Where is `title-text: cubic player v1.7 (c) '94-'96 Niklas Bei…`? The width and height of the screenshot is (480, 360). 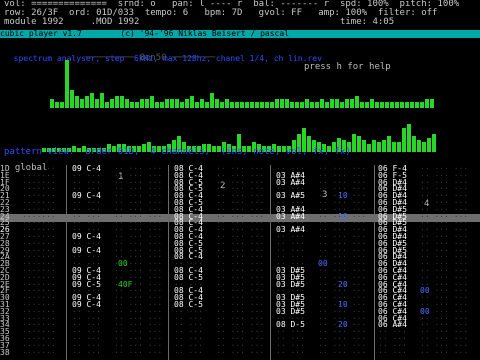 title-text: cubic player v1.7 (c) '94-'96 Niklas Bei… is located at coordinates (144, 34).